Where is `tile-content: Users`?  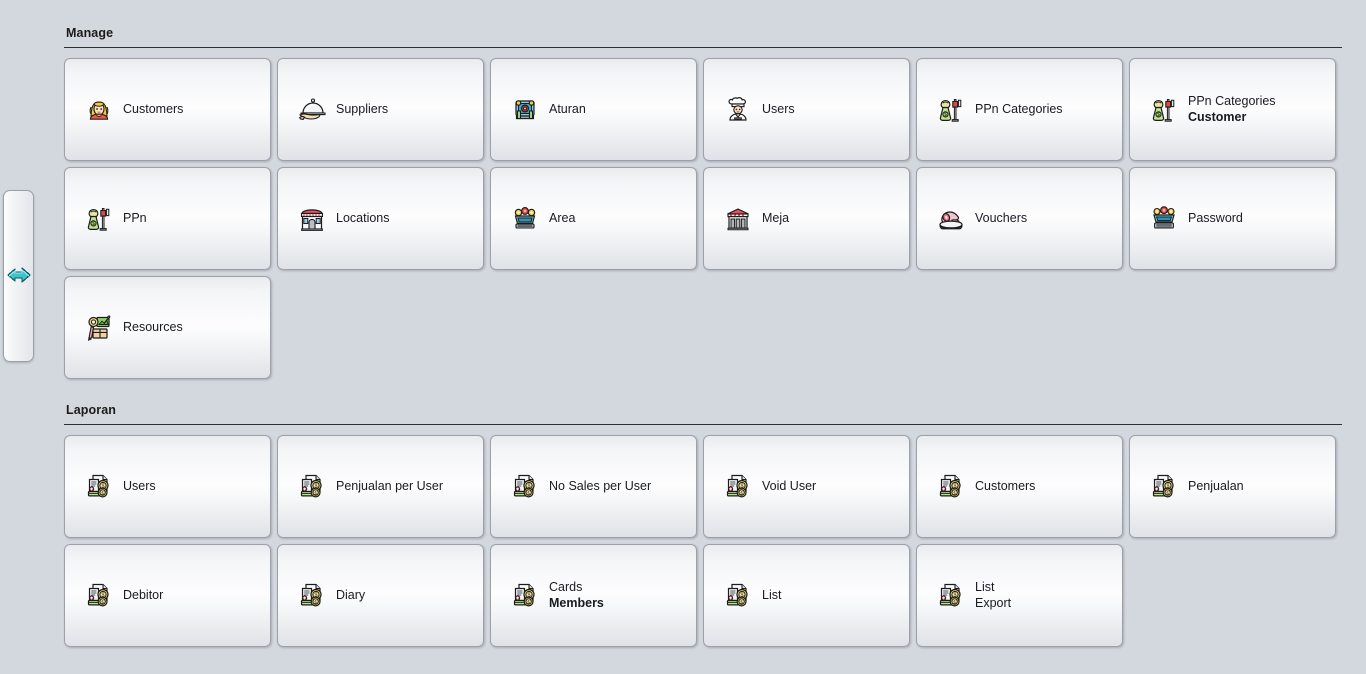
tile-content: Users is located at coordinates (167, 487).